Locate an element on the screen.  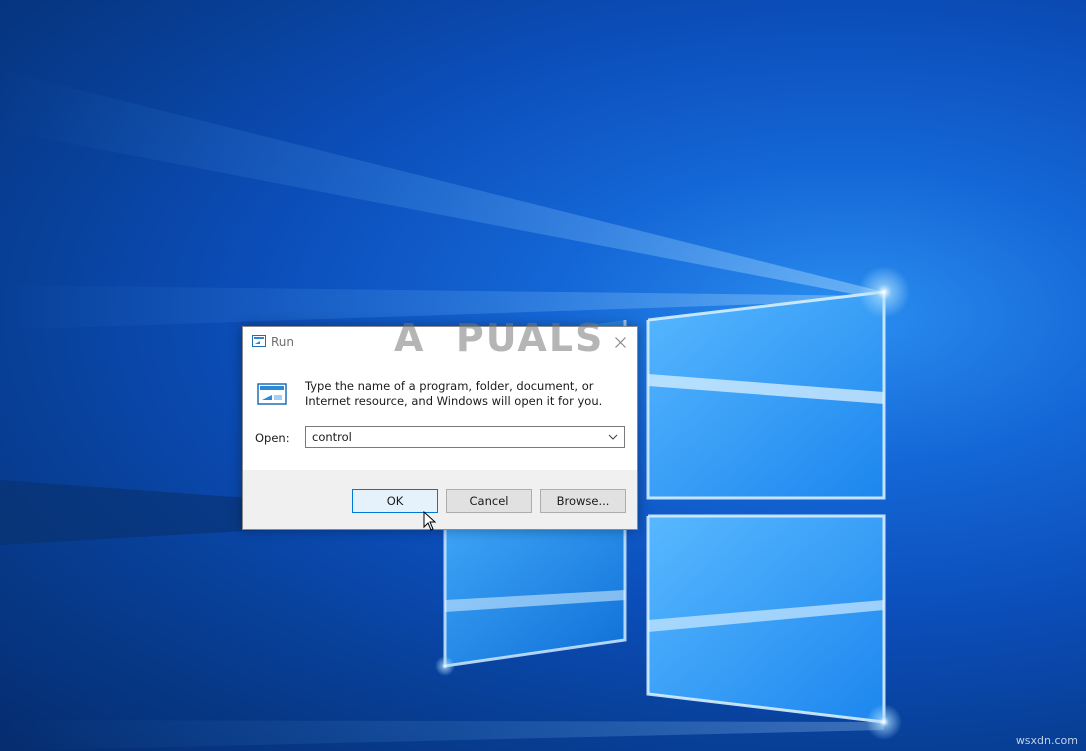
dialog-title: Run is located at coordinates (283, 342).